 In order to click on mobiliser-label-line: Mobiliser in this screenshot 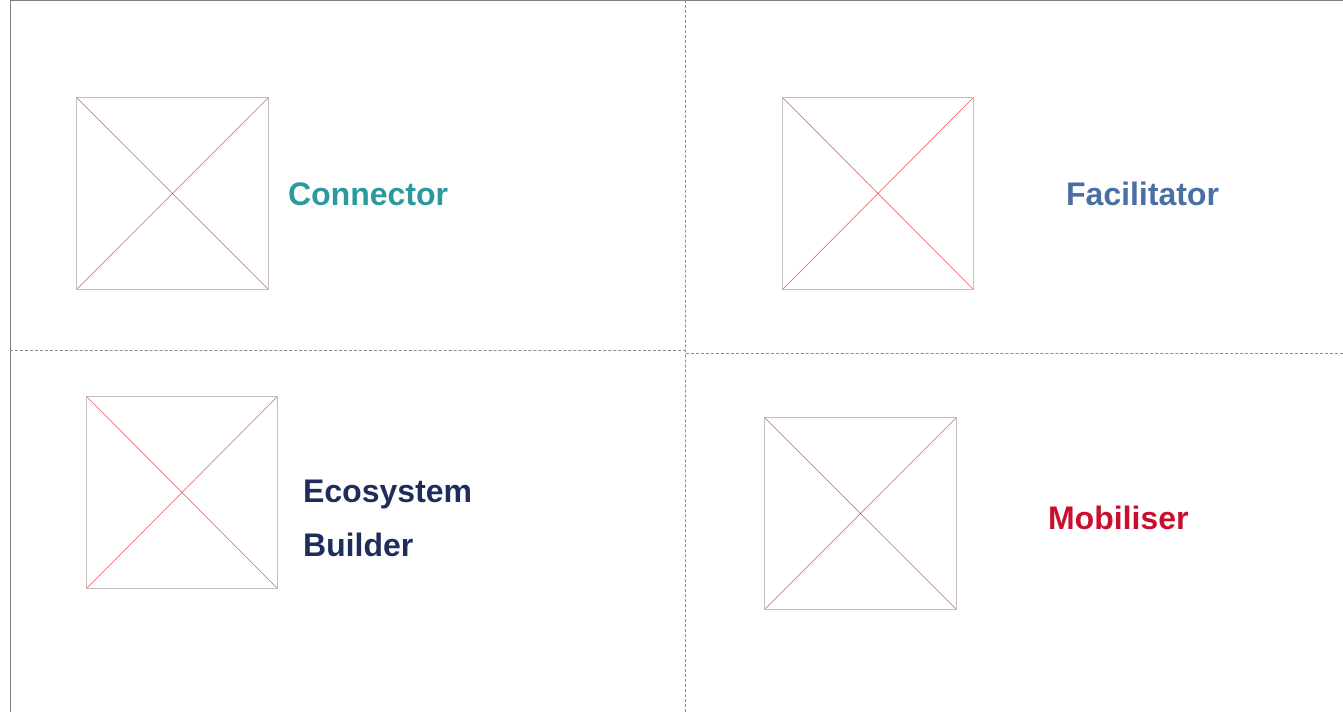, I will do `click(1118, 518)`.